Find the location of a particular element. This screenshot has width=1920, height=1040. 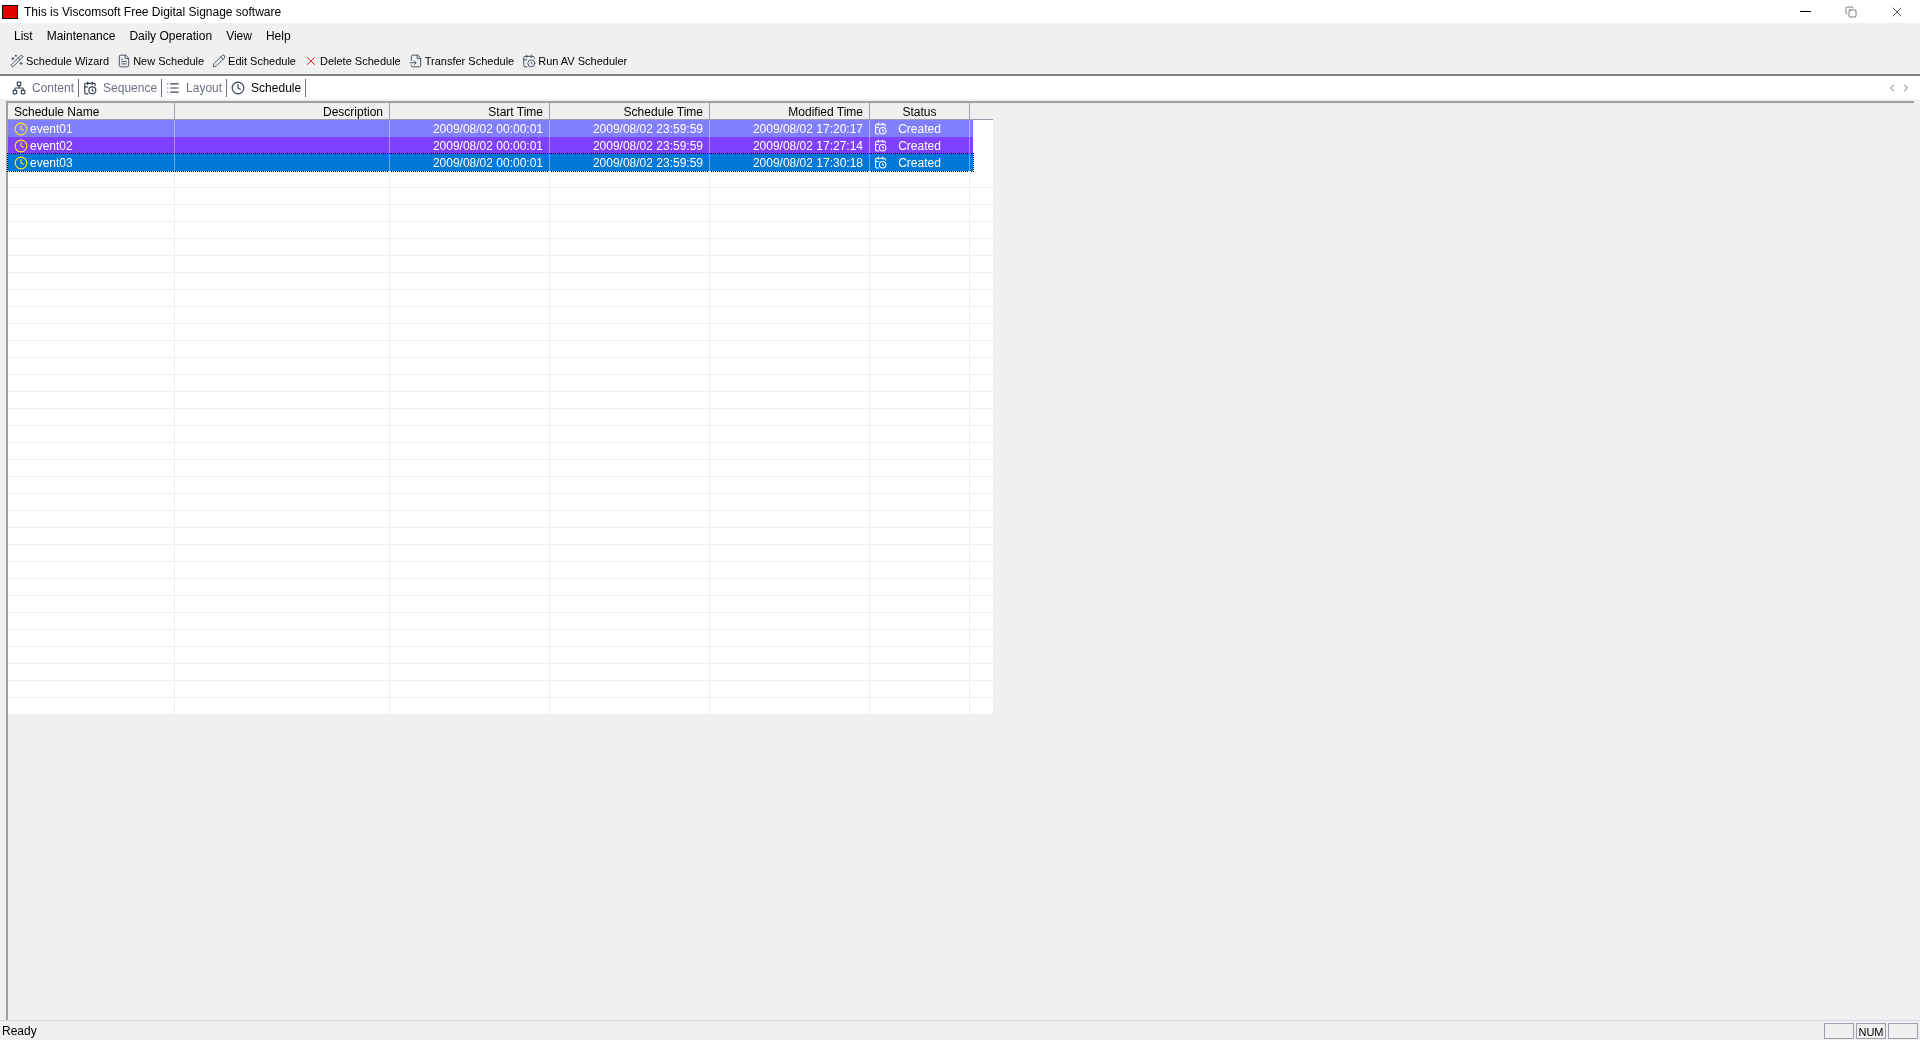

column-header: Schedule Name is located at coordinates (91, 111).